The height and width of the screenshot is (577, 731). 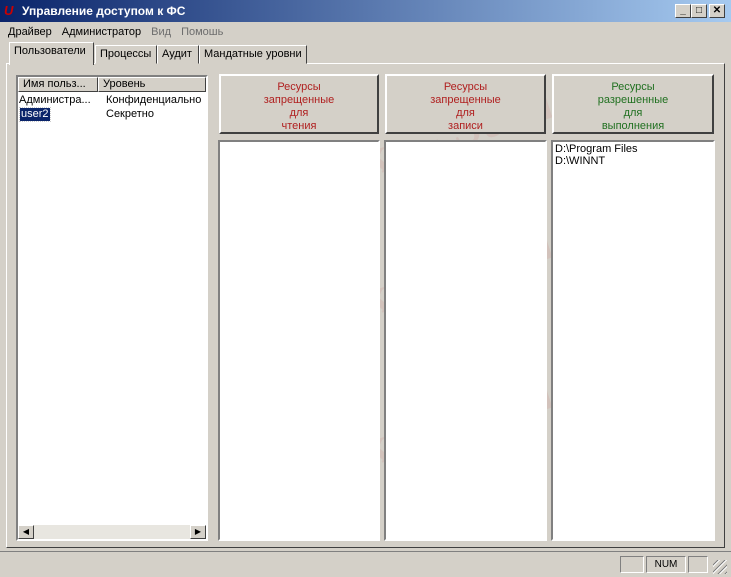 What do you see at coordinates (101, 31) in the screenshot?
I see `menu-admin: Администратор` at bounding box center [101, 31].